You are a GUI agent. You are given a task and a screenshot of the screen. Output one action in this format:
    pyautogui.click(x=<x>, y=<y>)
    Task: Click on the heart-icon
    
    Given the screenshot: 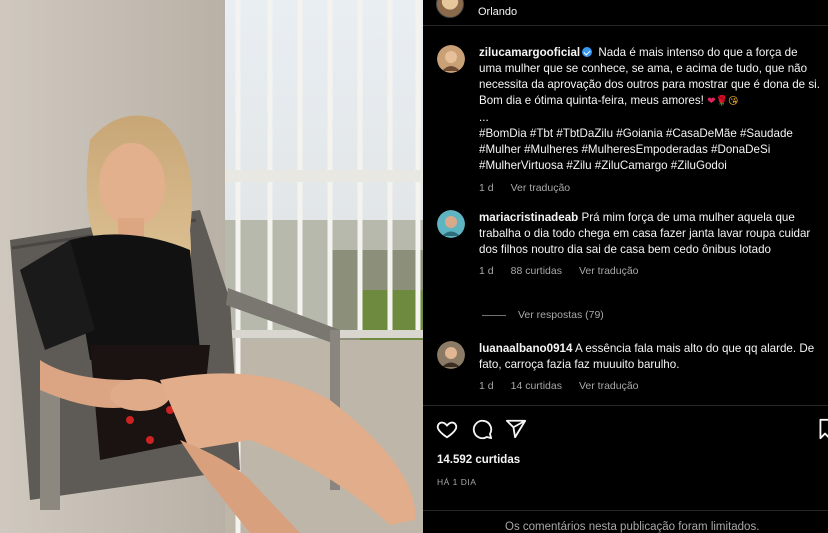 What is the action you would take?
    pyautogui.click(x=447, y=431)
    